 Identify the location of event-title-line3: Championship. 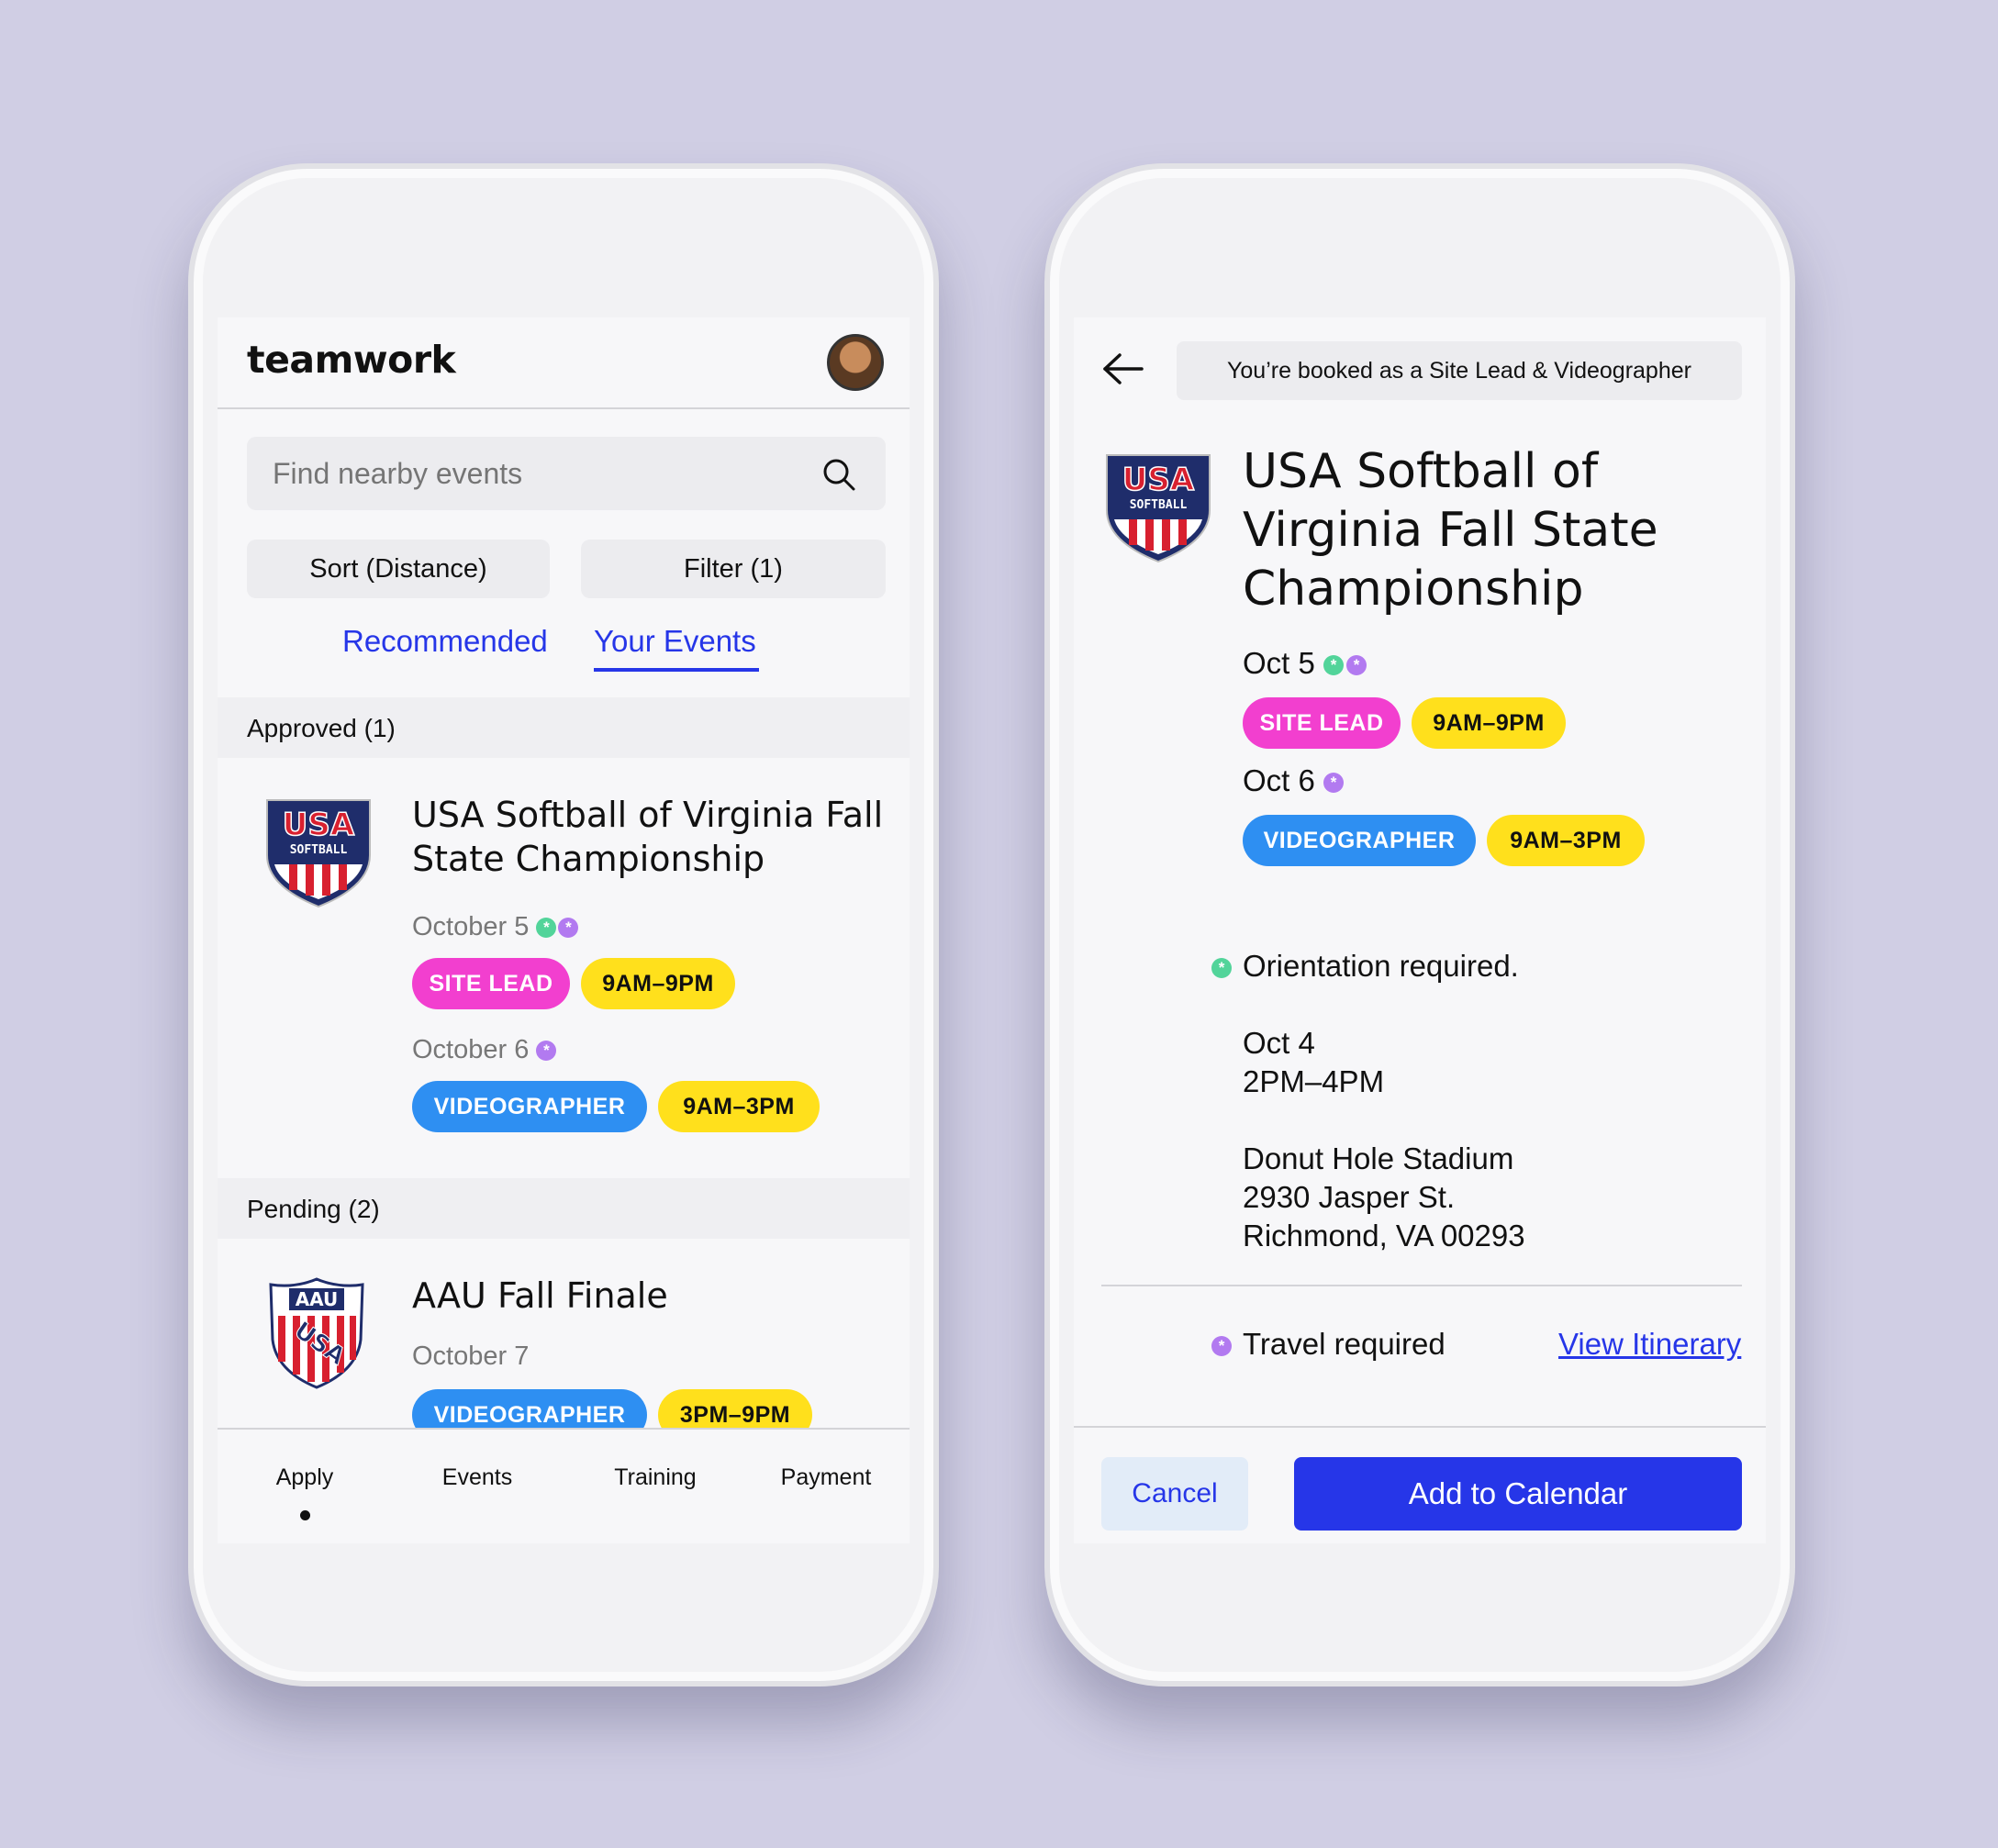
(1413, 589).